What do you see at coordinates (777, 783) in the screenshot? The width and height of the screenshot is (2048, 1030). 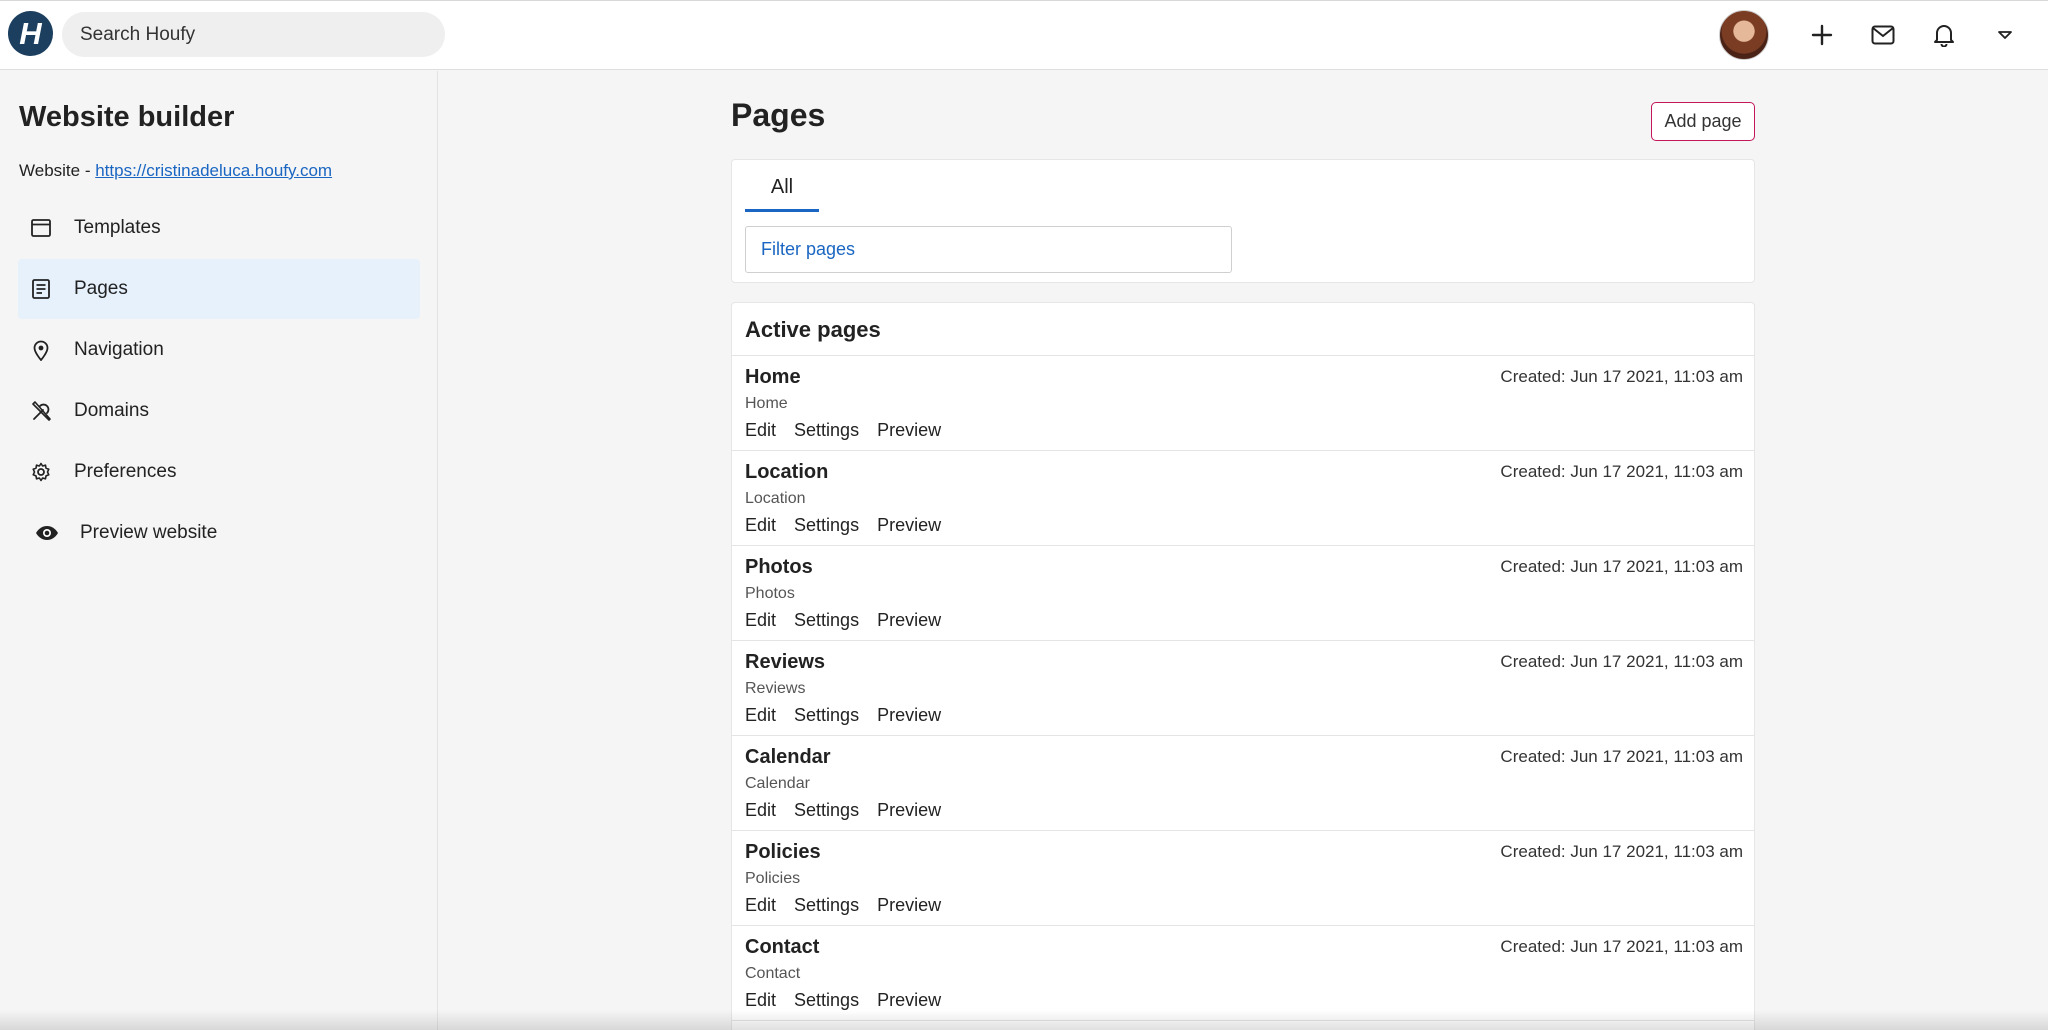 I see `page-slug: Calendar` at bounding box center [777, 783].